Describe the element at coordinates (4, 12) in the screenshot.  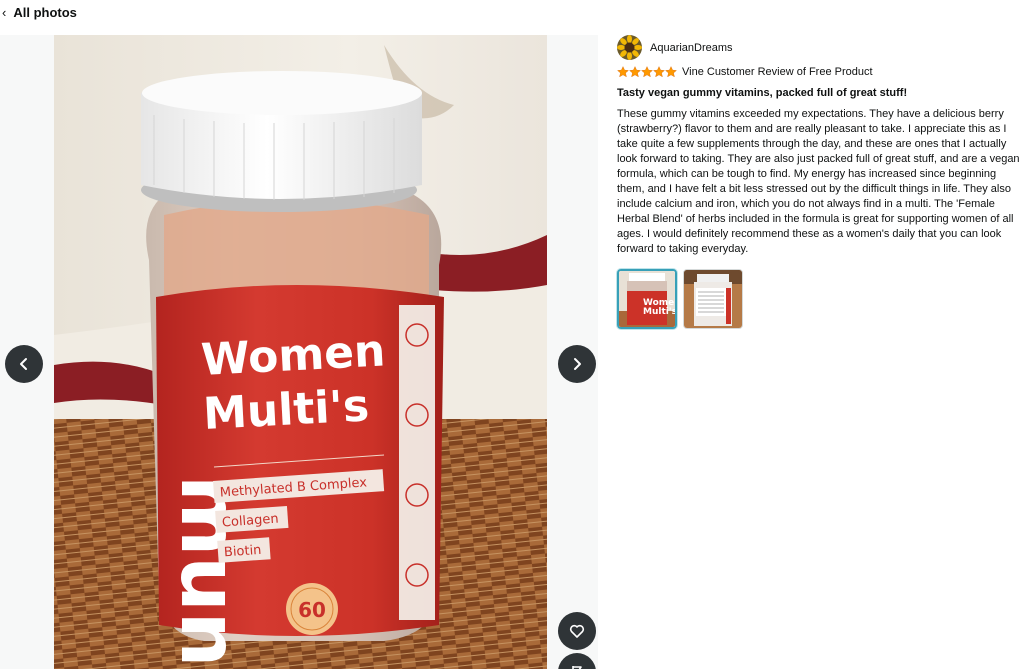
I see `chevron-left-icon: ‹` at that location.